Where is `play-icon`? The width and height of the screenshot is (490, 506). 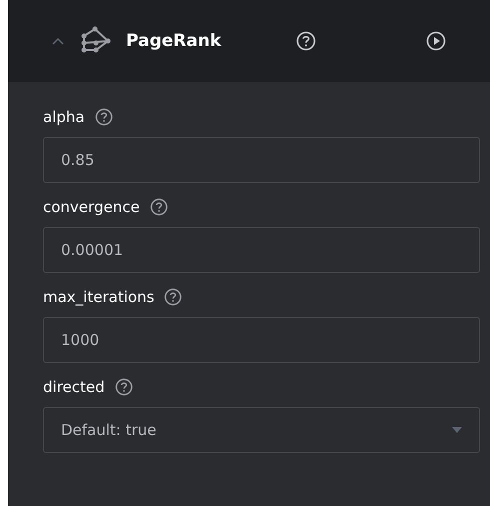
play-icon is located at coordinates (436, 41).